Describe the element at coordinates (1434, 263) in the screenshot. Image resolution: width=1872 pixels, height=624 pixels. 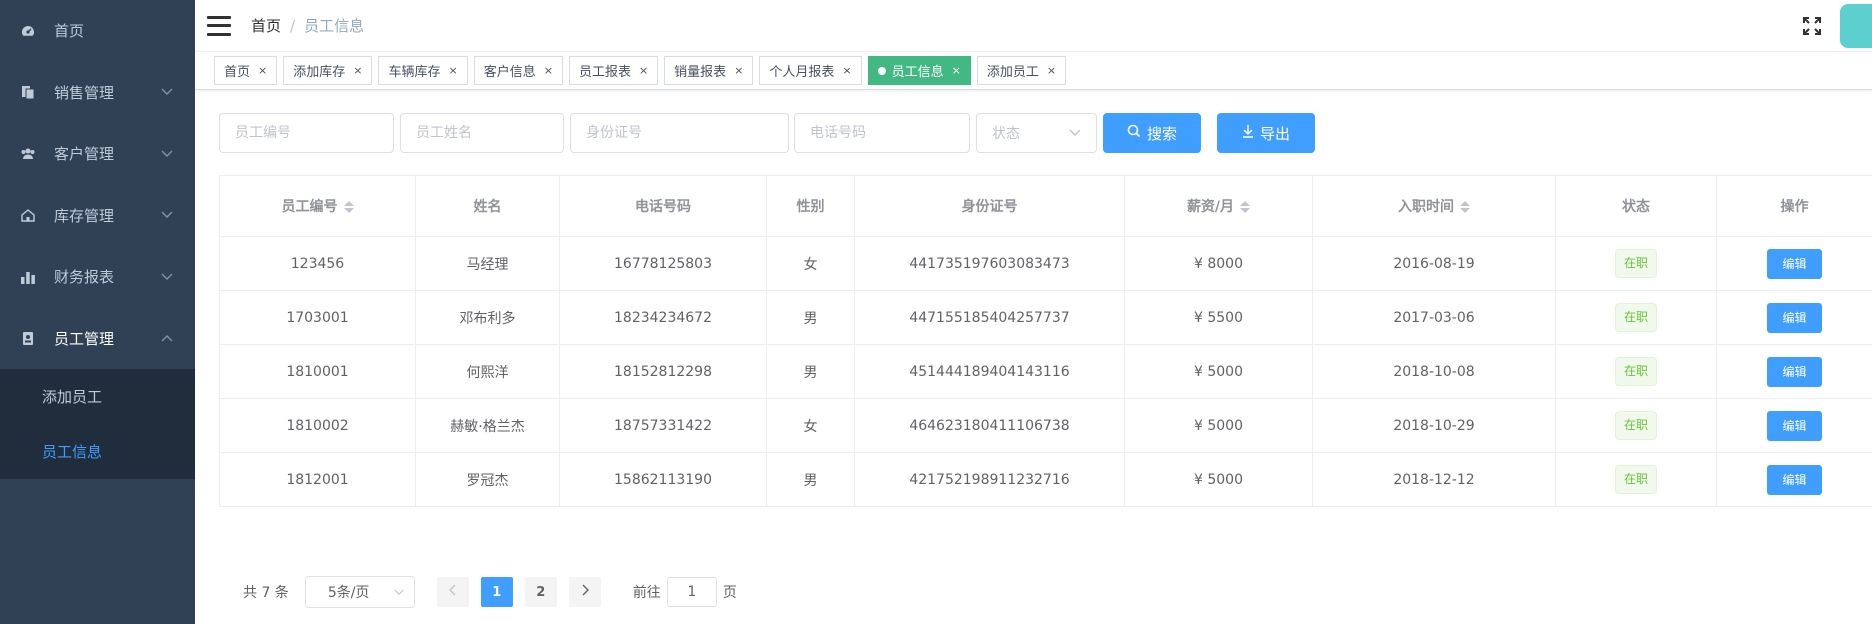
I see `cell-date: 2016-08-19` at that location.